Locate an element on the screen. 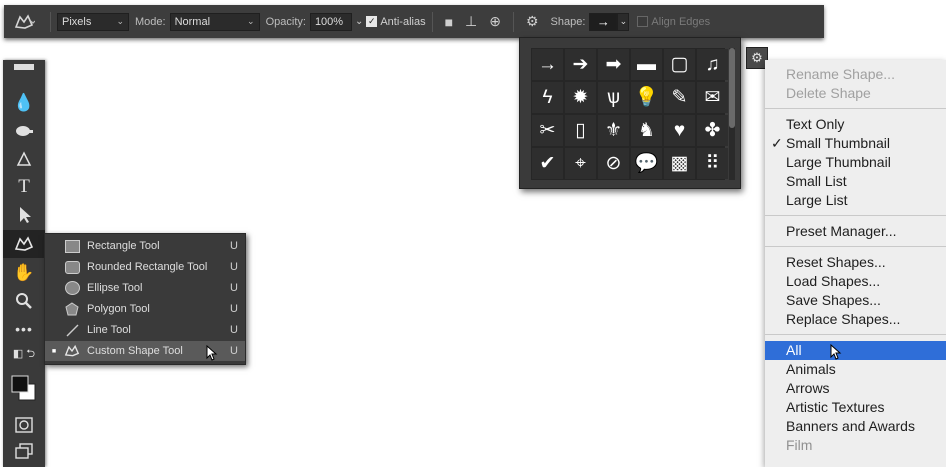 This screenshot has width=946, height=467. more-icon: ••• is located at coordinates (24, 329).